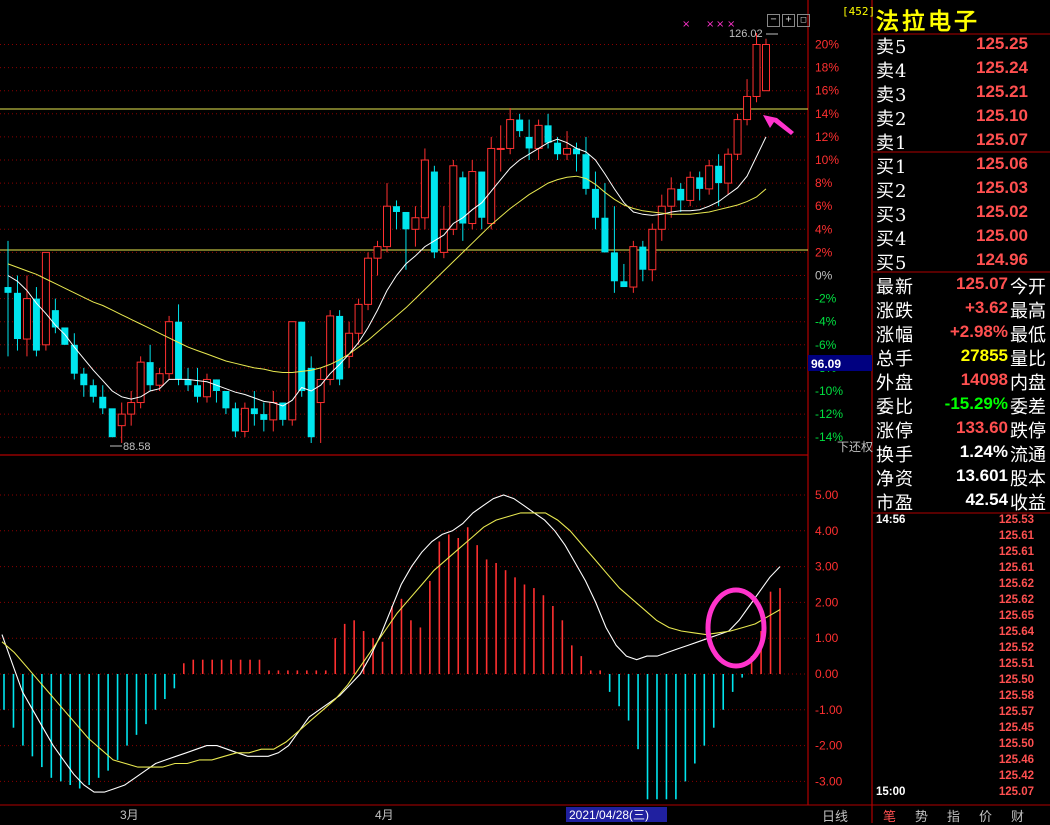 The width and height of the screenshot is (1050, 825). What do you see at coordinates (961, 501) in the screenshot?
I see `stat-row: 市盈 42.54 收益` at bounding box center [961, 501].